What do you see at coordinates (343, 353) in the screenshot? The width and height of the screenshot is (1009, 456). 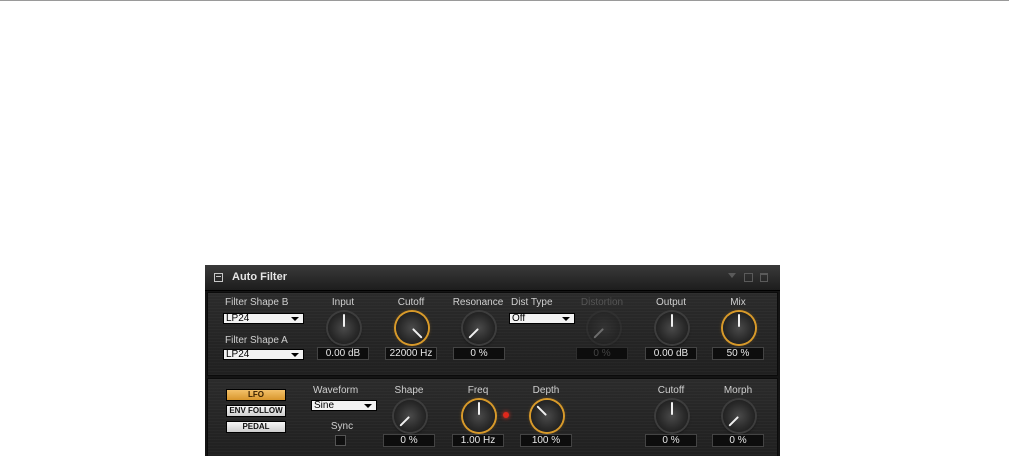 I see `input-value: 0.00 dB` at bounding box center [343, 353].